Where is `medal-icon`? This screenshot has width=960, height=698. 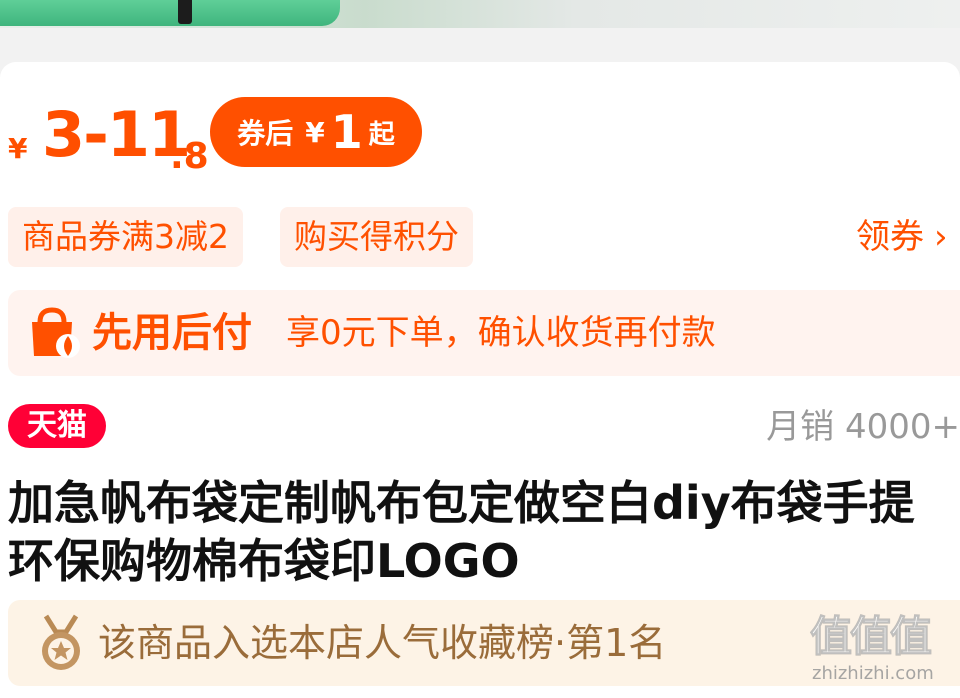
medal-icon is located at coordinates (61, 642).